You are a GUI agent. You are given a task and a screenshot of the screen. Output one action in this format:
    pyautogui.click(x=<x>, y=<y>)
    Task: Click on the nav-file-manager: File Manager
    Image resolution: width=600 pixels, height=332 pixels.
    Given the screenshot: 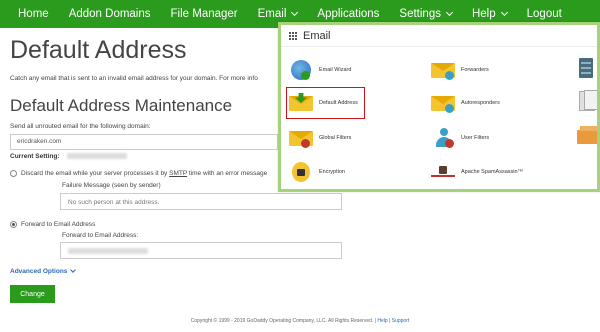 What is the action you would take?
    pyautogui.click(x=204, y=14)
    